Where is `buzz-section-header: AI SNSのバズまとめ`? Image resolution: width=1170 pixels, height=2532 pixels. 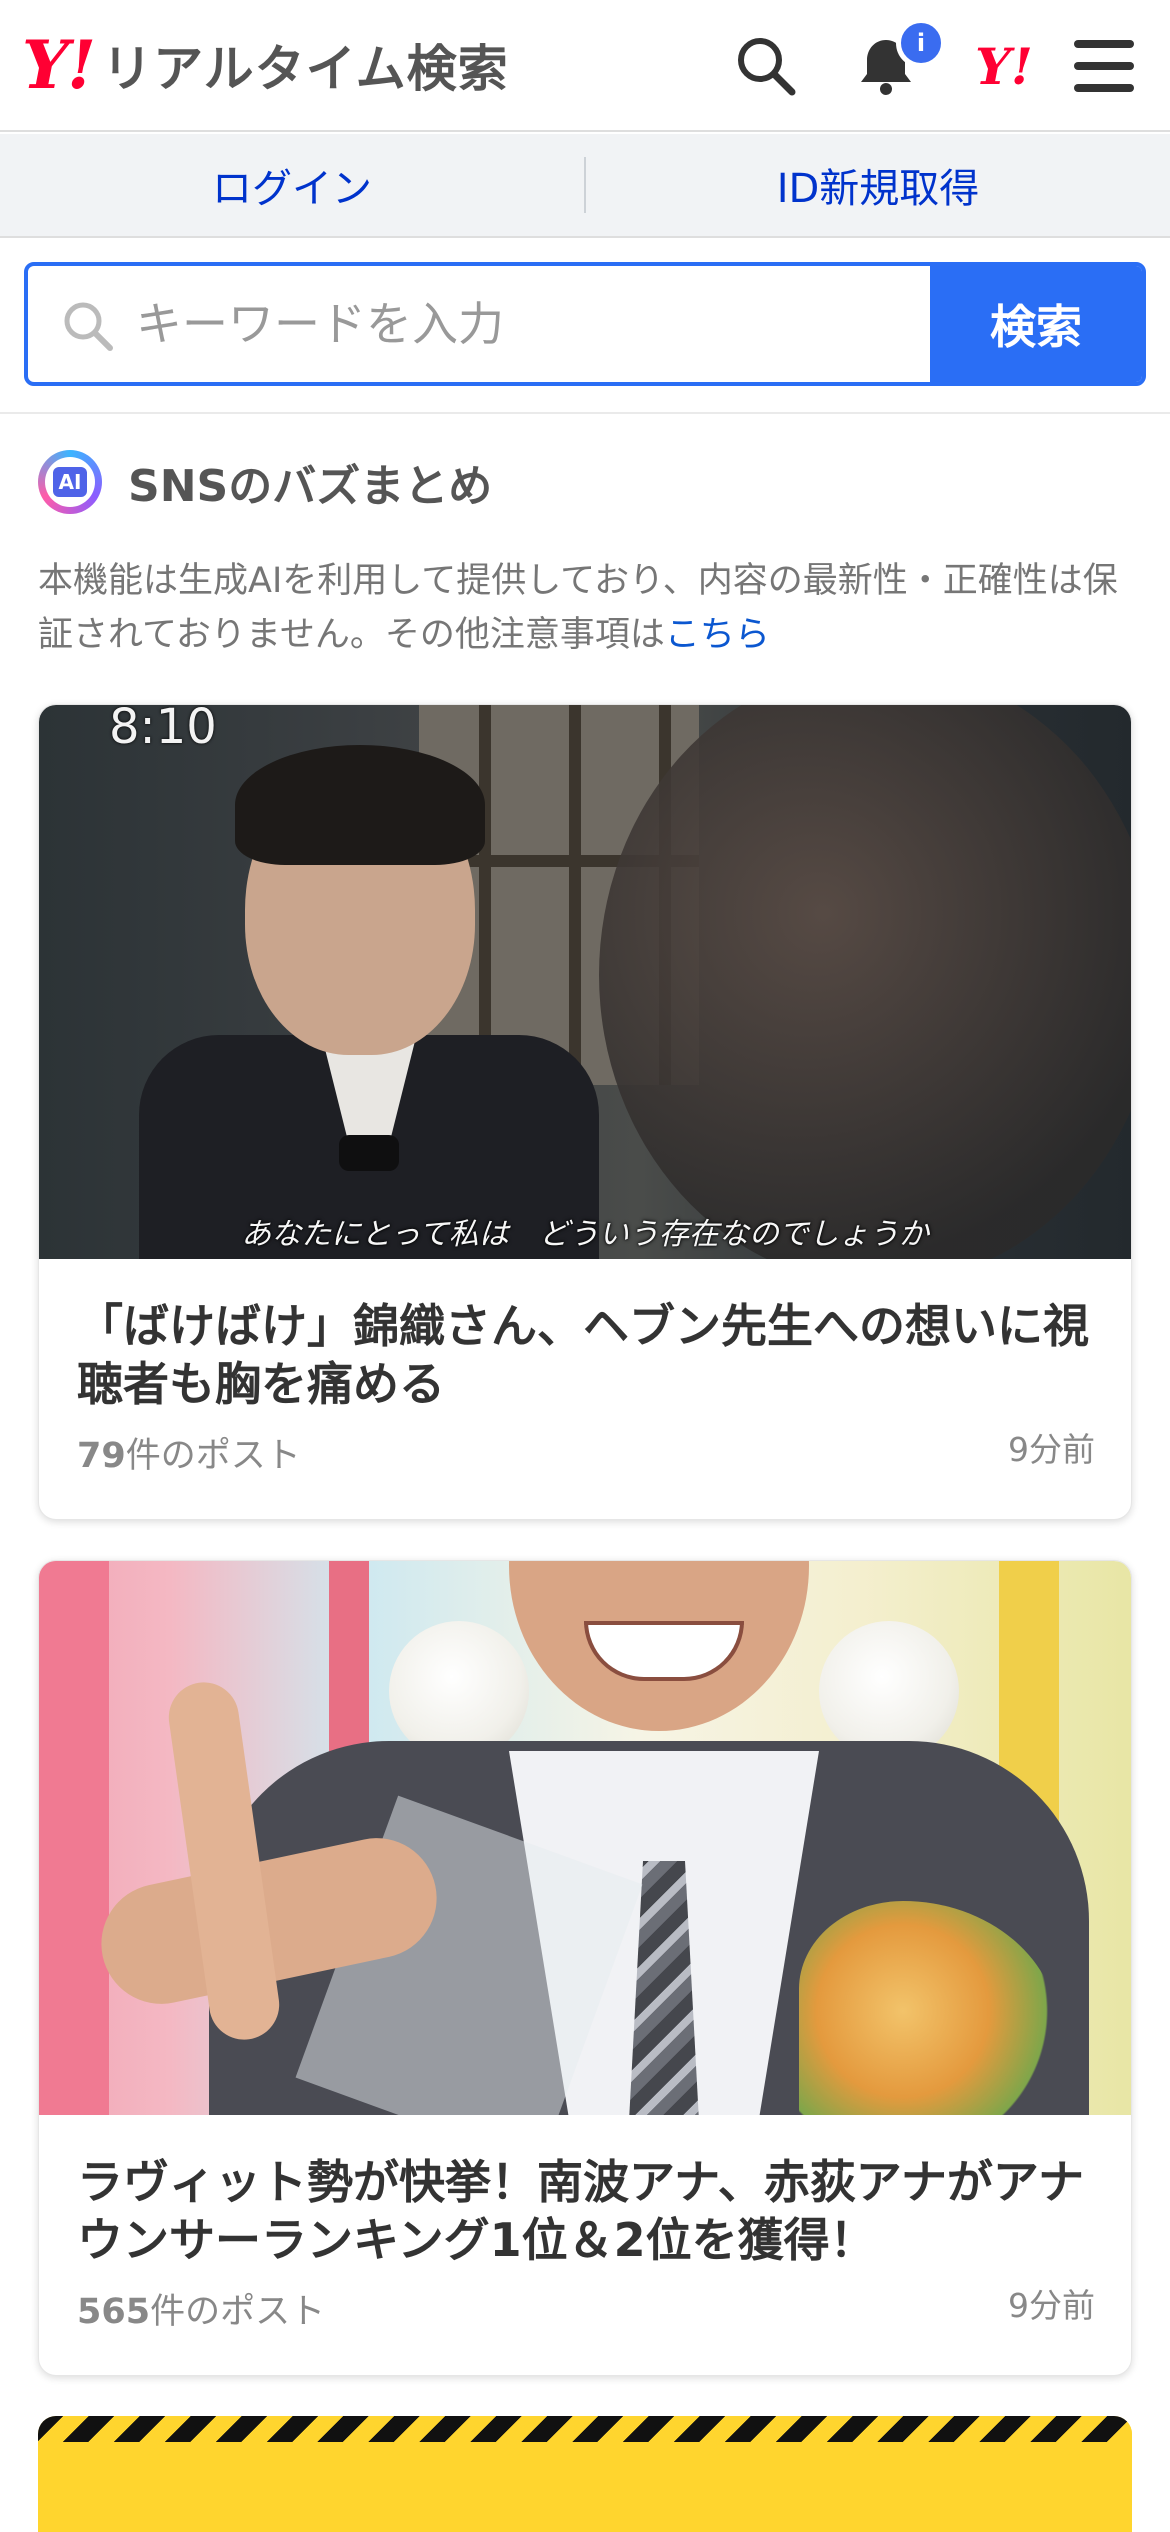 buzz-section-header: AI SNSのバズまとめ is located at coordinates (265, 482).